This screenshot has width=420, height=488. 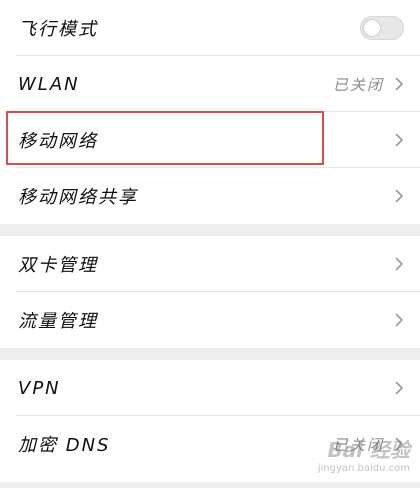 What do you see at coordinates (210, 28) in the screenshot?
I see `airplane-mode-row: 飞行模式` at bounding box center [210, 28].